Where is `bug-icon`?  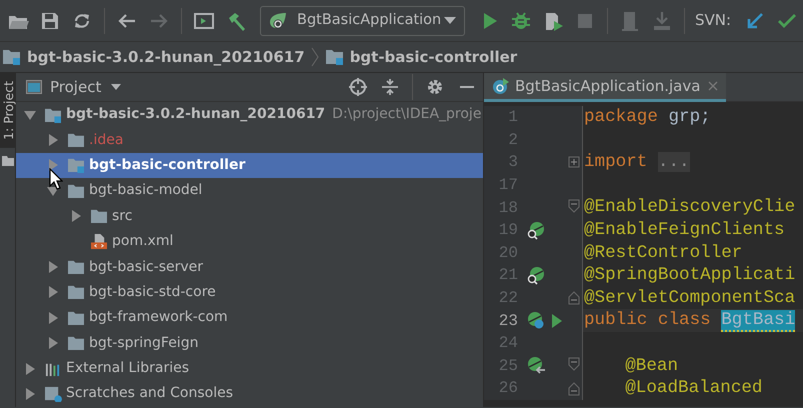
bug-icon is located at coordinates (521, 21).